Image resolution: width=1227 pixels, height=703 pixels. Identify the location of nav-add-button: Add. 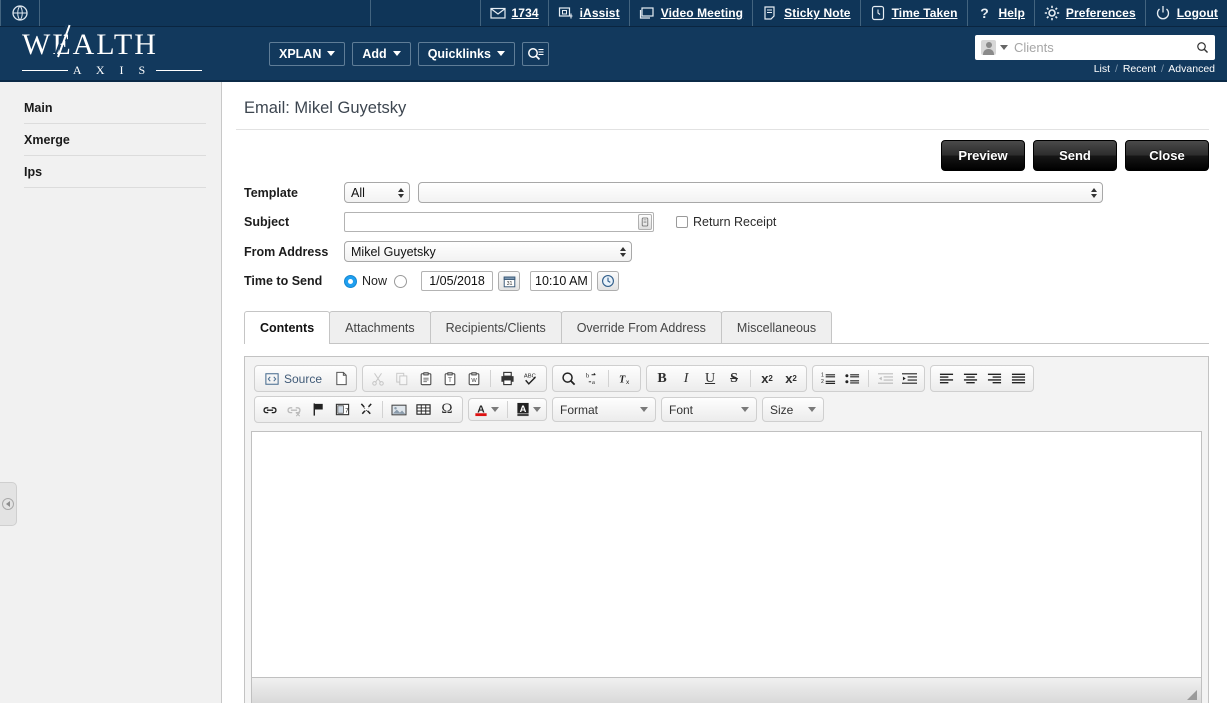
(381, 53).